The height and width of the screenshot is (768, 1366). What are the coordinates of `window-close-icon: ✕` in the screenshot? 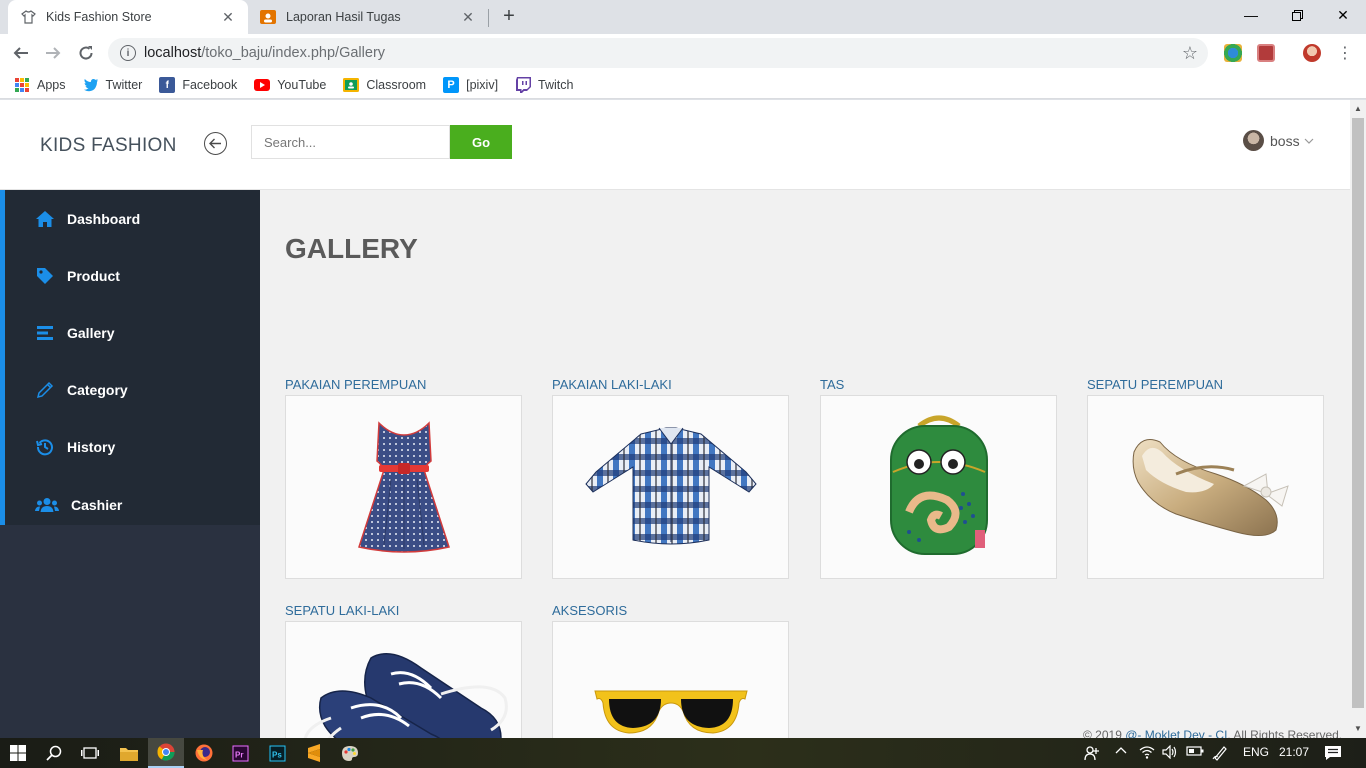 It's located at (1343, 15).